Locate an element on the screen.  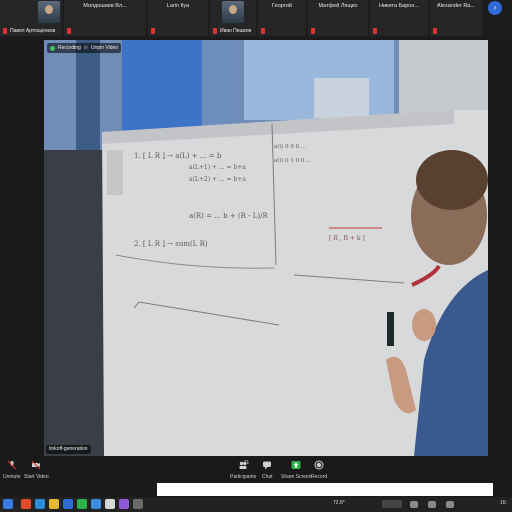
participants-label: Participants is located at coordinates (243, 477).